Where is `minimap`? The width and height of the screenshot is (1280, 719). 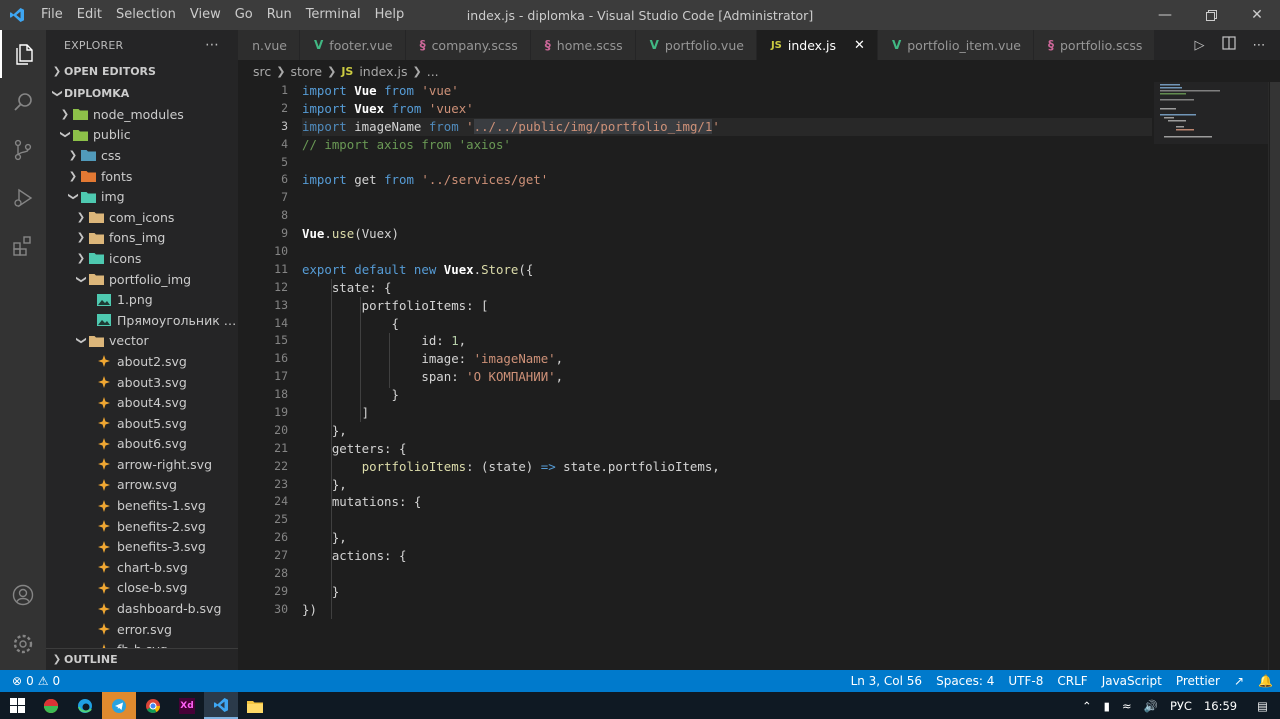
minimap is located at coordinates (1211, 113).